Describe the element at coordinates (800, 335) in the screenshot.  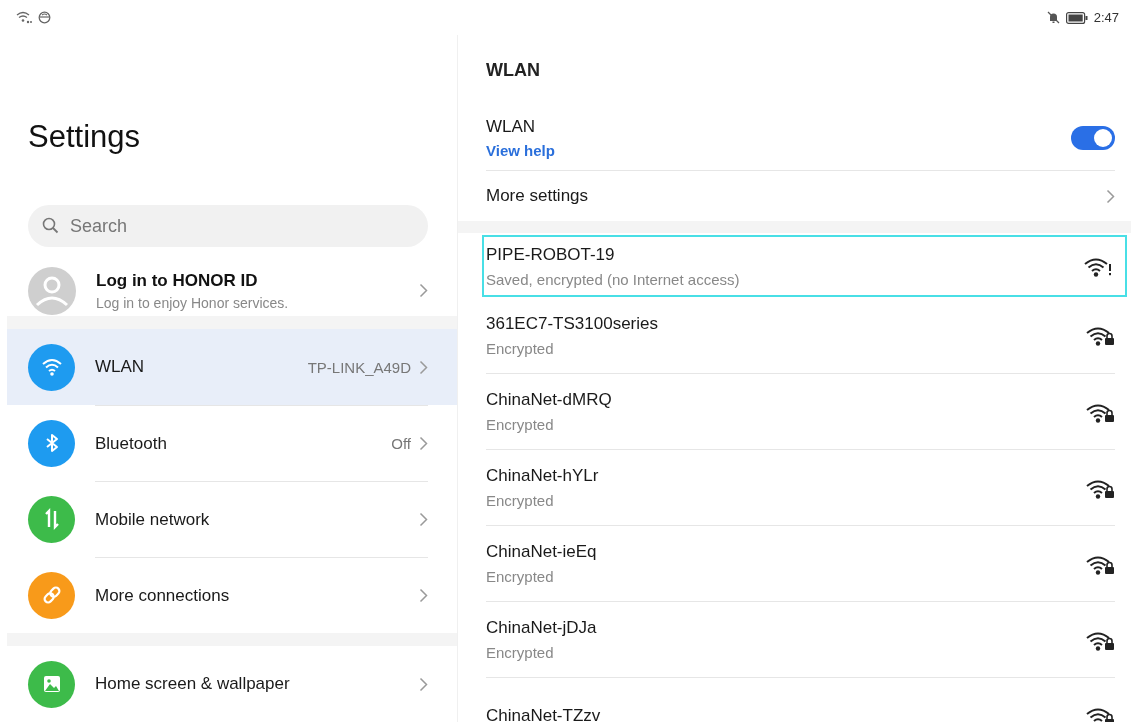
I see `network-item: 361EC7-TS3100series Encrypted` at that location.